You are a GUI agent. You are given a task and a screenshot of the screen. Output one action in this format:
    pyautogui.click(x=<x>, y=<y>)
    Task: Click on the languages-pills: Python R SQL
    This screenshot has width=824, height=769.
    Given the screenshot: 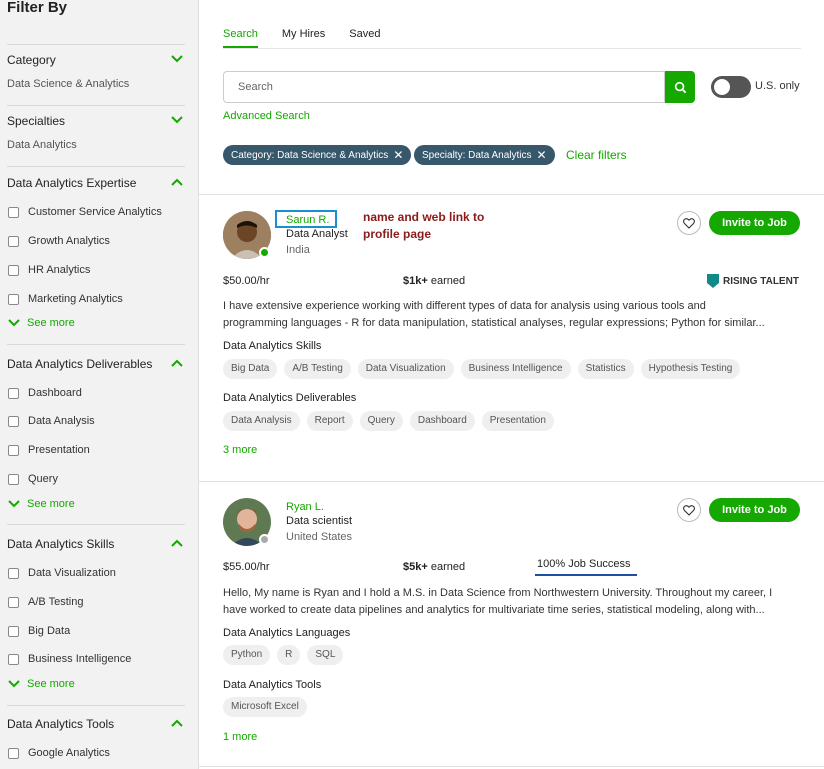 What is the action you would take?
    pyautogui.click(x=286, y=655)
    